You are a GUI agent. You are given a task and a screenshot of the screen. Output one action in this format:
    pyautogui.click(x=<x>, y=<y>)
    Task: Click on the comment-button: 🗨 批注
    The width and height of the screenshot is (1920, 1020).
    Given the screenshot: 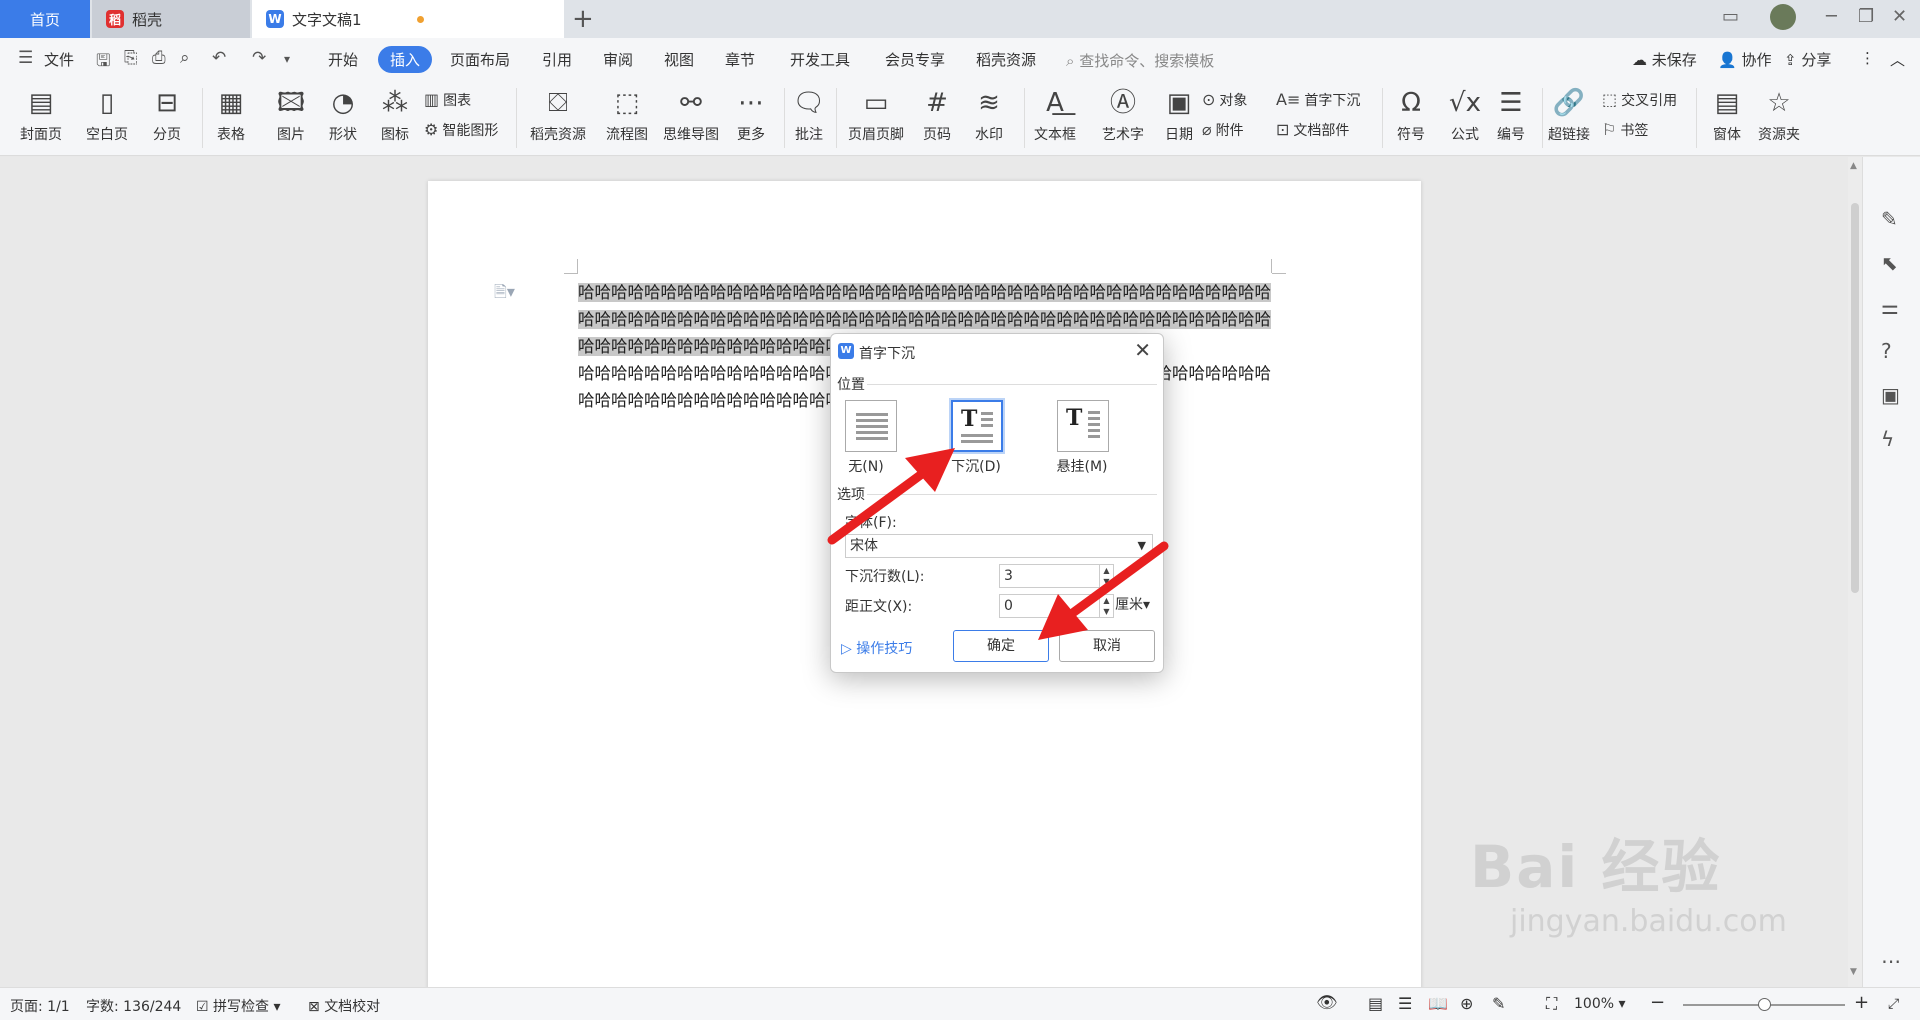 What is the action you would take?
    pyautogui.click(x=809, y=115)
    